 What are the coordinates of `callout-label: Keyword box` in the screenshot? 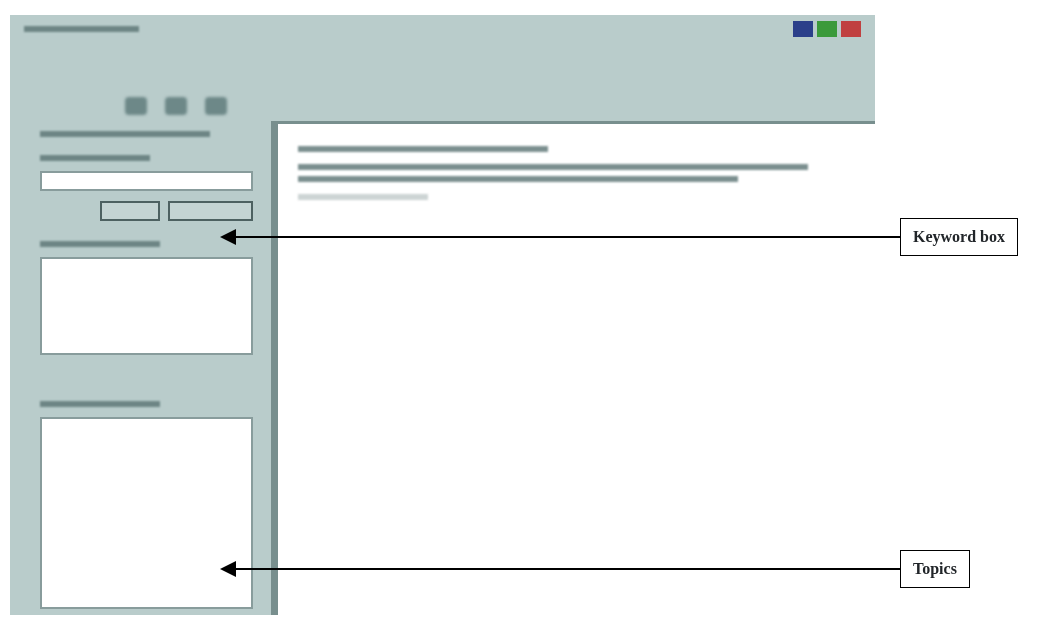 It's located at (959, 237).